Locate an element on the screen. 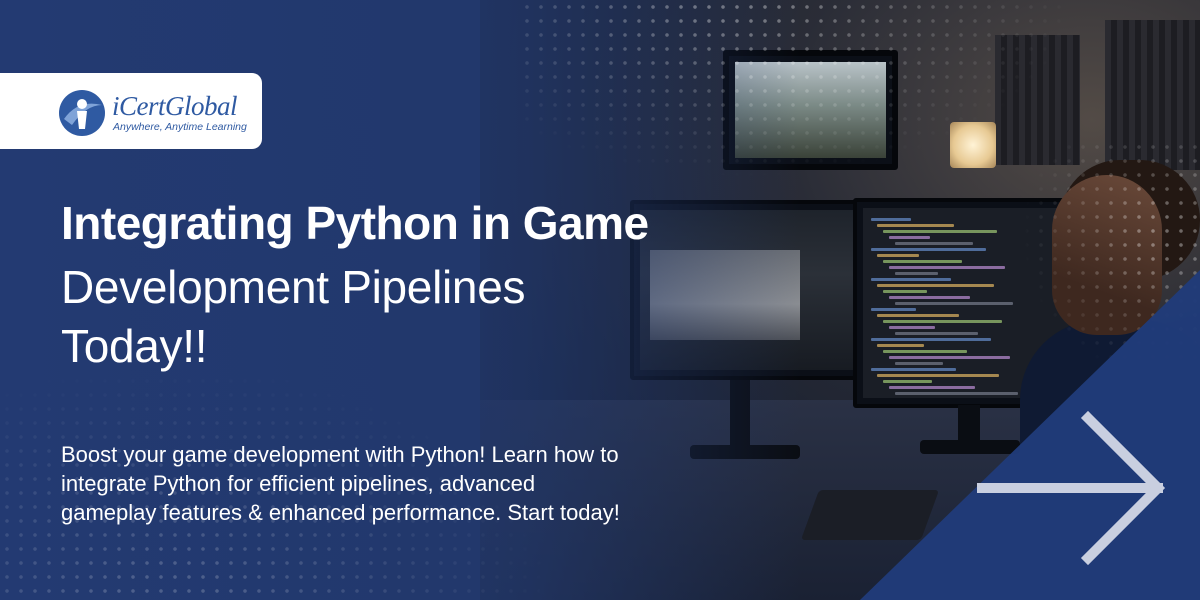 The height and width of the screenshot is (600, 1200). logo-card: iCertGlobal Anywhere, Anytime Learning is located at coordinates (131, 111).